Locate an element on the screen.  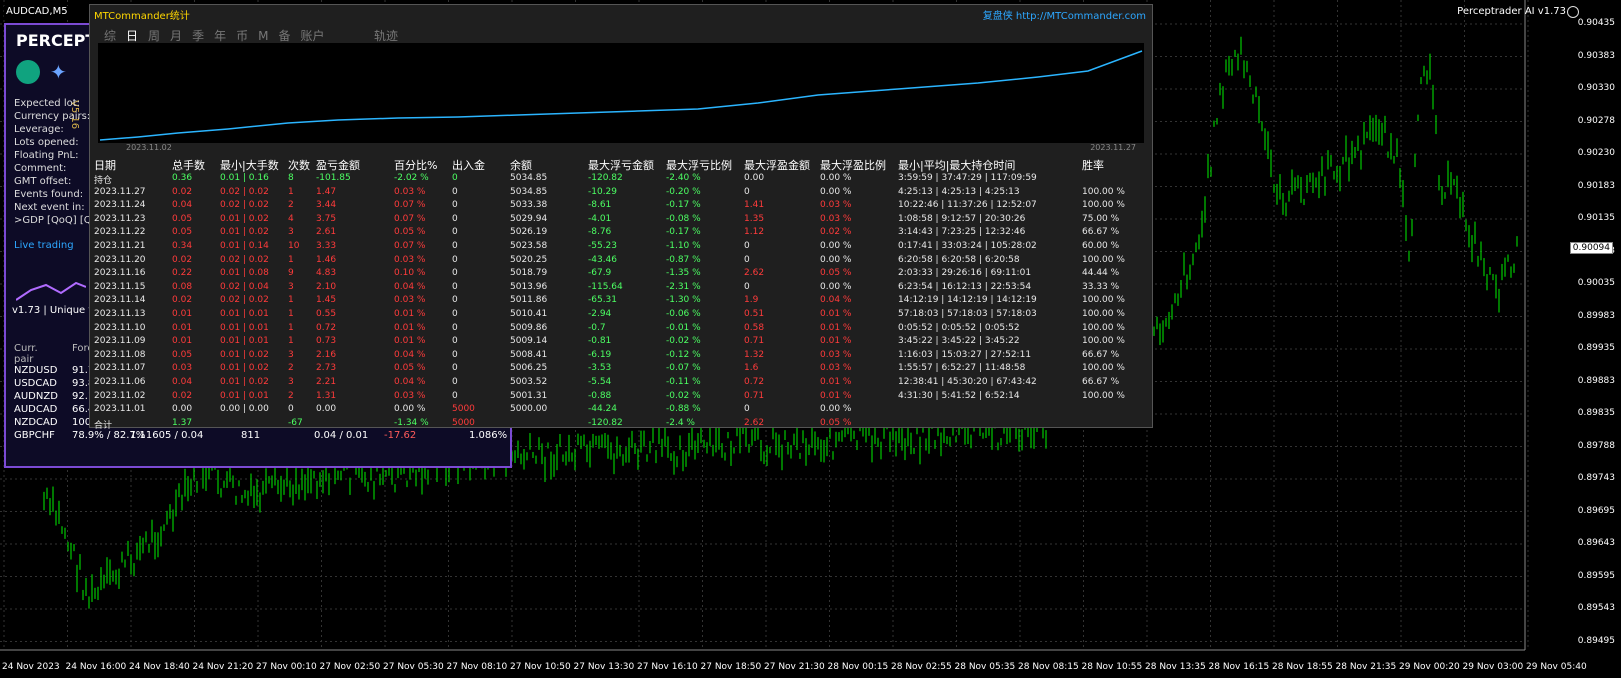
table-cell: 持仓 is located at coordinates (103, 181).